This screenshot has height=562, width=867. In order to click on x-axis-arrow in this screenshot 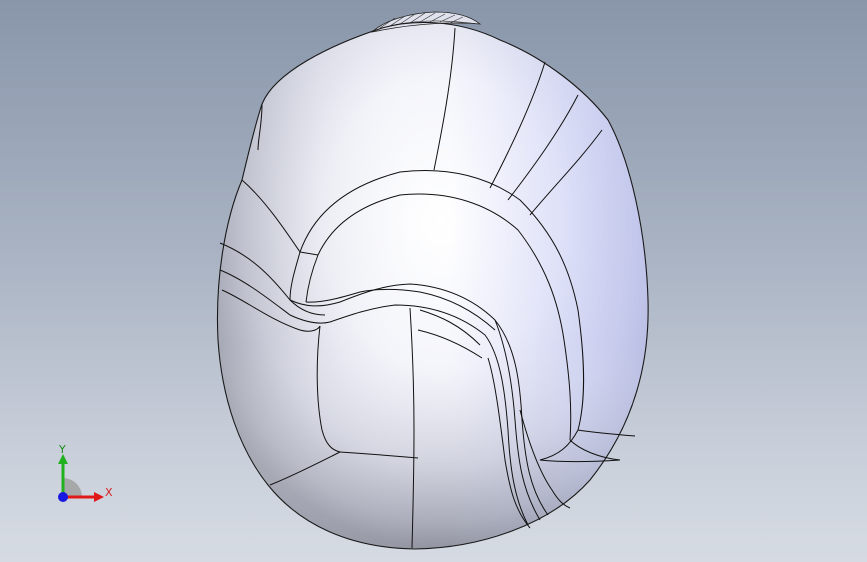, I will do `click(99, 497)`.